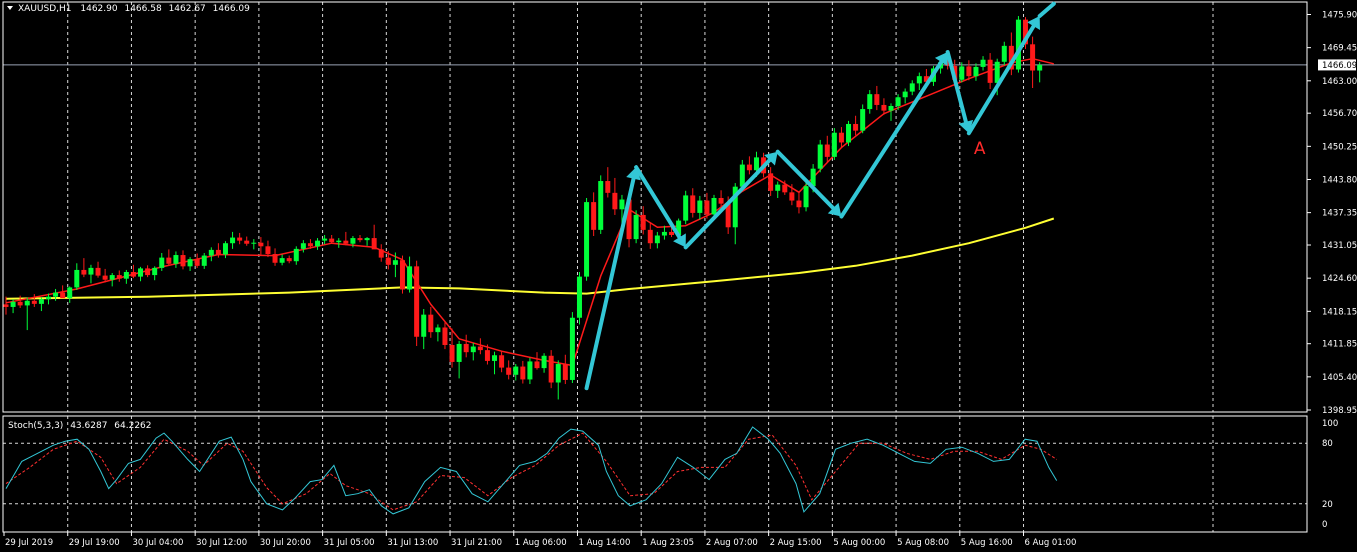  What do you see at coordinates (80, 426) in the screenshot?
I see `stochastic-header: Stoch(5,3,3) 43.6287 64.2262` at bounding box center [80, 426].